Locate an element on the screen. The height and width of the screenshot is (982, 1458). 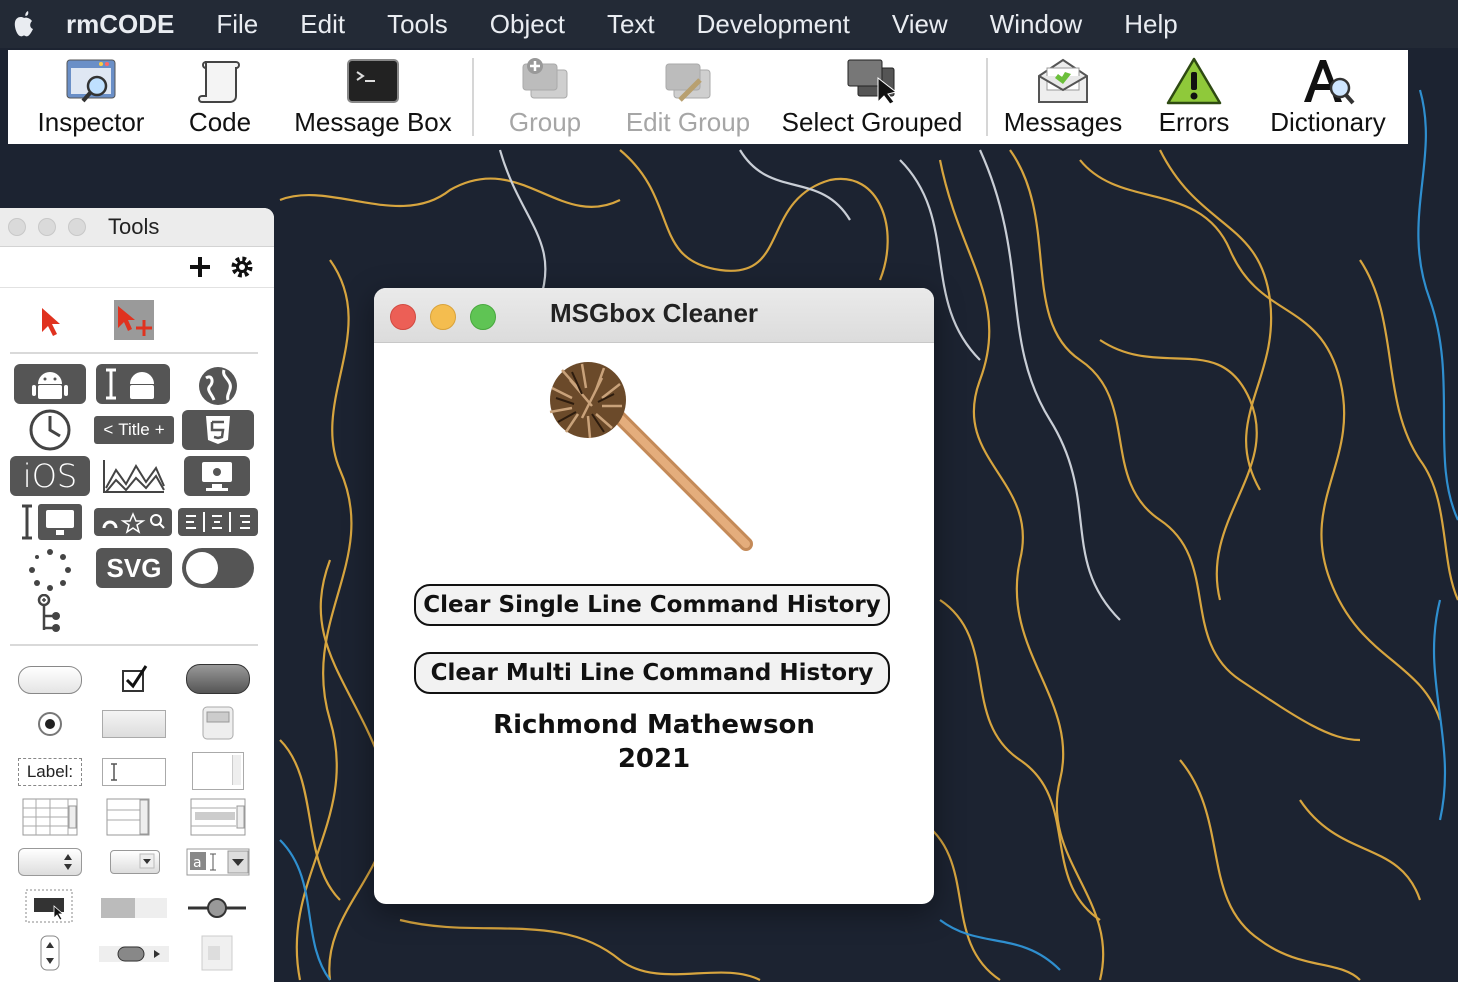
text-entry-field-tool is located at coordinates (134, 772).